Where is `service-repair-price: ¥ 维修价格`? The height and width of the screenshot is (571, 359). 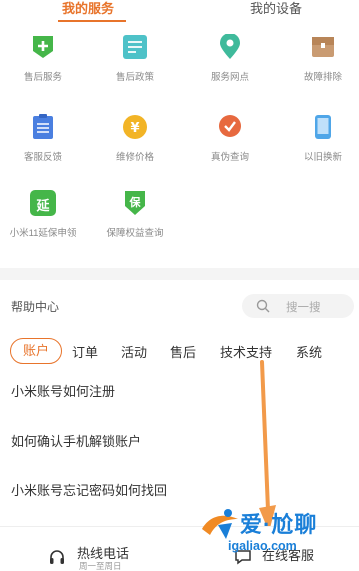
service-repair-price: ¥ 维修价格 is located at coordinates (135, 138).